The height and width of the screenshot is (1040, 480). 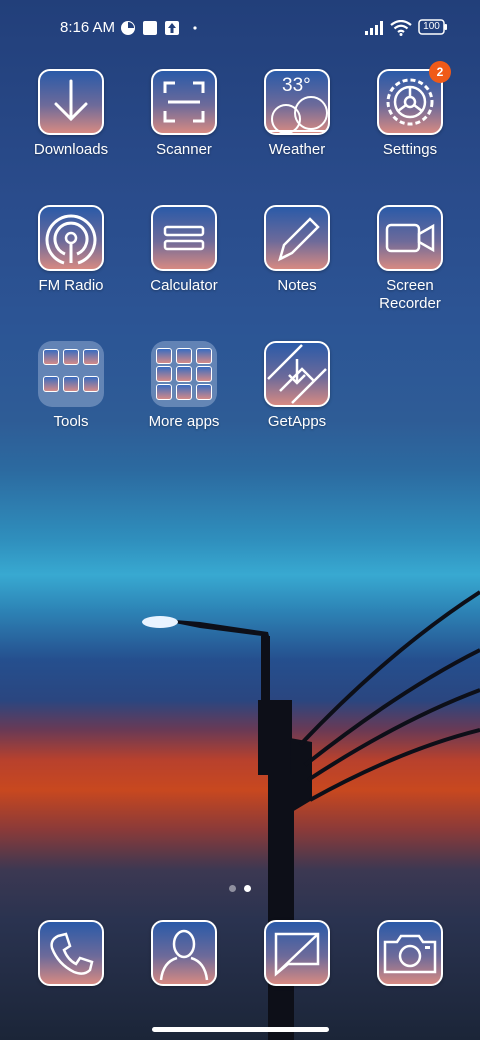 I want to click on app-settings: 2 Settings, so click(x=410, y=110).